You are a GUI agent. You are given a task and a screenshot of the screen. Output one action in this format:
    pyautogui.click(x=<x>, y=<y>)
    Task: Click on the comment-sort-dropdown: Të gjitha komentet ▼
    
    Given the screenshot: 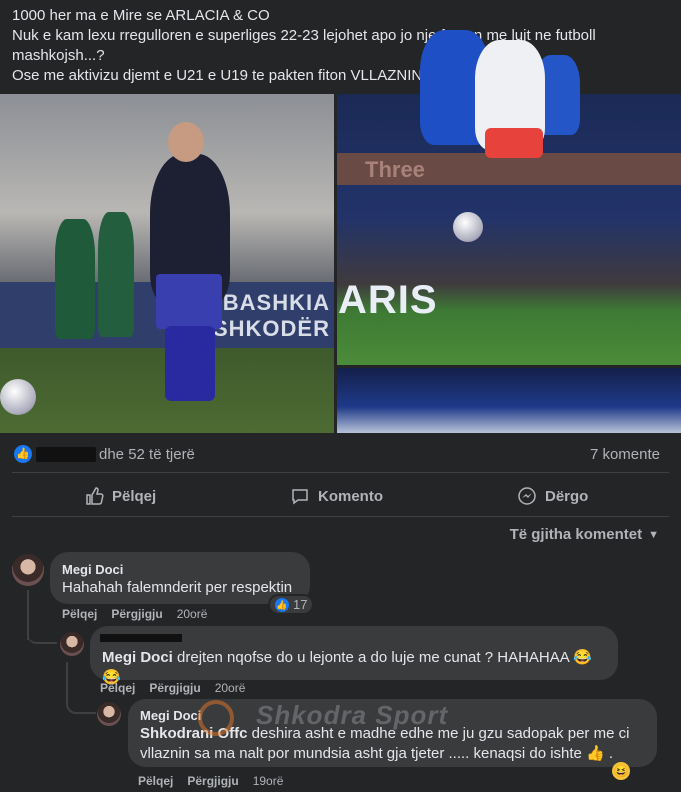 What is the action you would take?
    pyautogui.click(x=584, y=534)
    